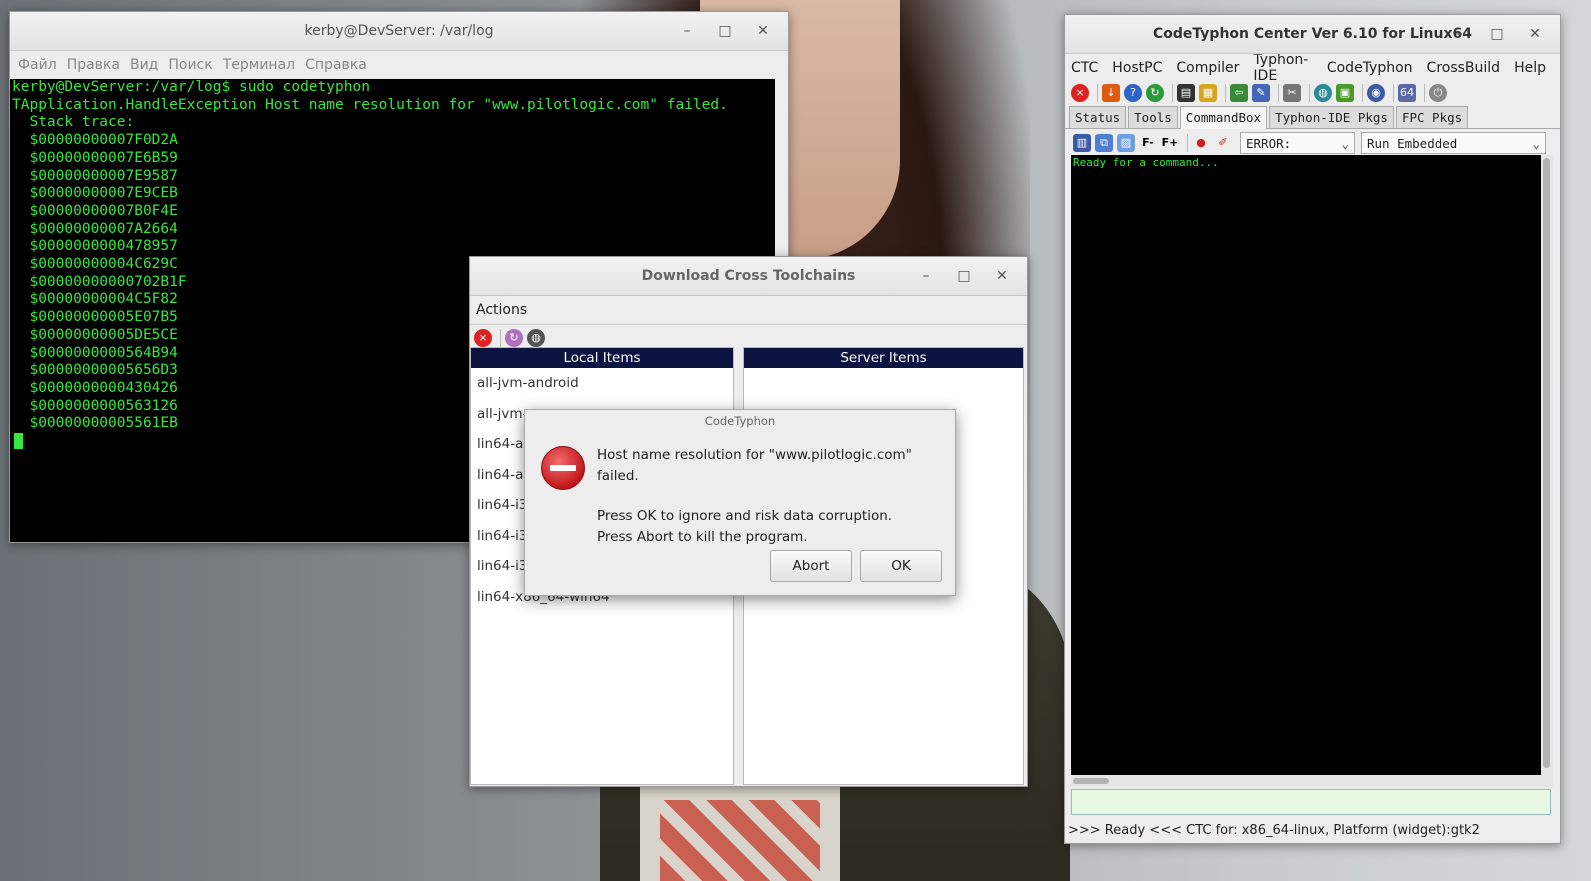 Image resolution: width=1591 pixels, height=881 pixels. Describe the element at coordinates (501, 310) in the screenshot. I see `menu-actions: Actions` at that location.